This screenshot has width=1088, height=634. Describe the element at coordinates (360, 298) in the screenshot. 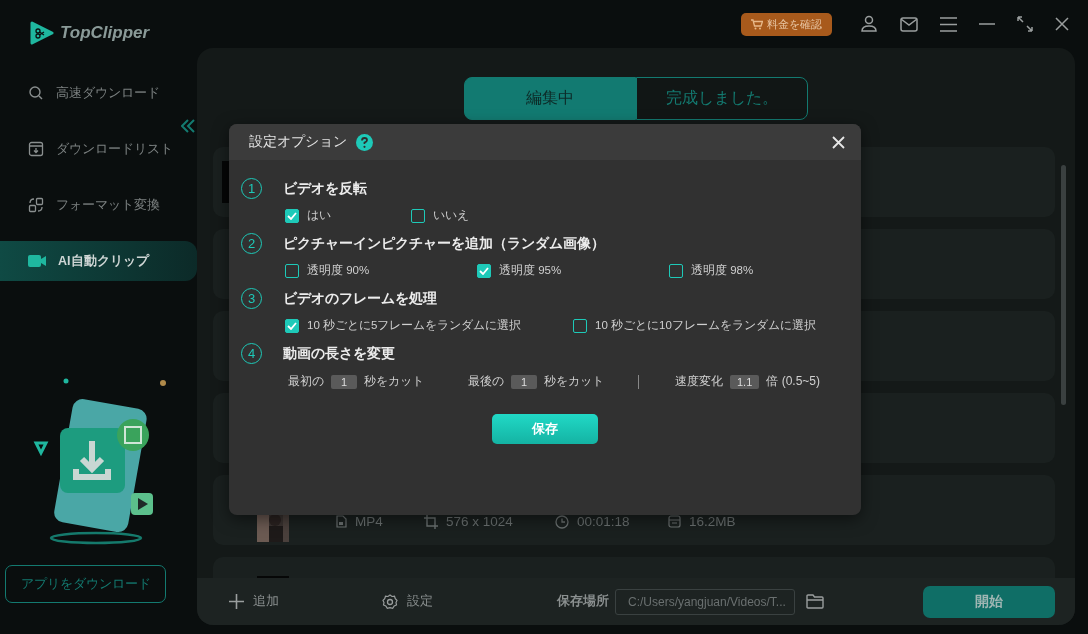

I see `section-title: ビデオのフレームを処理` at that location.